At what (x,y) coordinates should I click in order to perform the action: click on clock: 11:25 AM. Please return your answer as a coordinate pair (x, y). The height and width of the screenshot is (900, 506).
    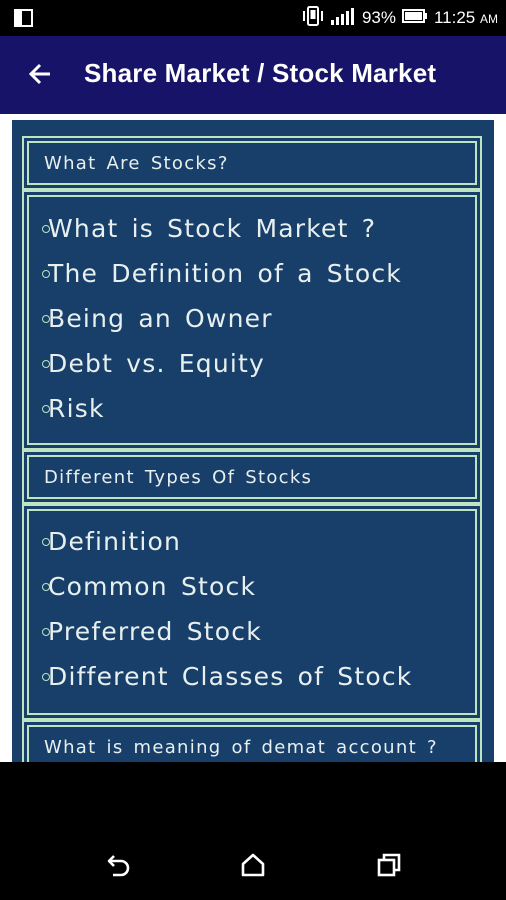
    Looking at the image, I should click on (466, 18).